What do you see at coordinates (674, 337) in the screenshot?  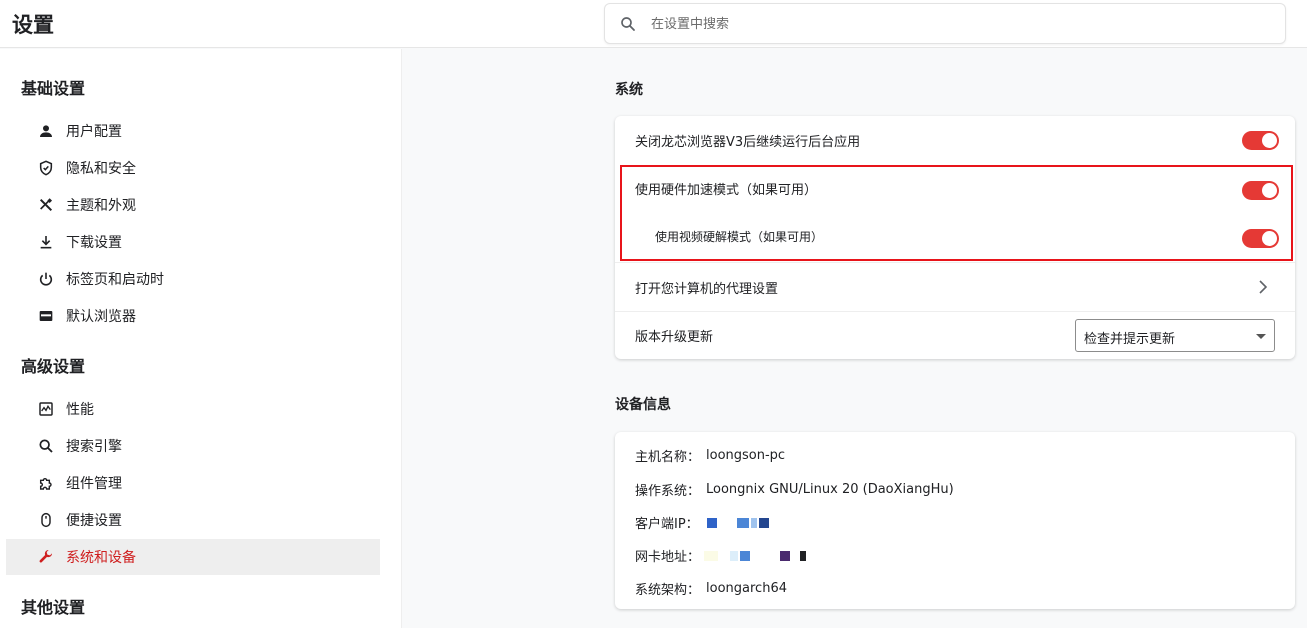 I see `setting-label: 版本升级更新` at bounding box center [674, 337].